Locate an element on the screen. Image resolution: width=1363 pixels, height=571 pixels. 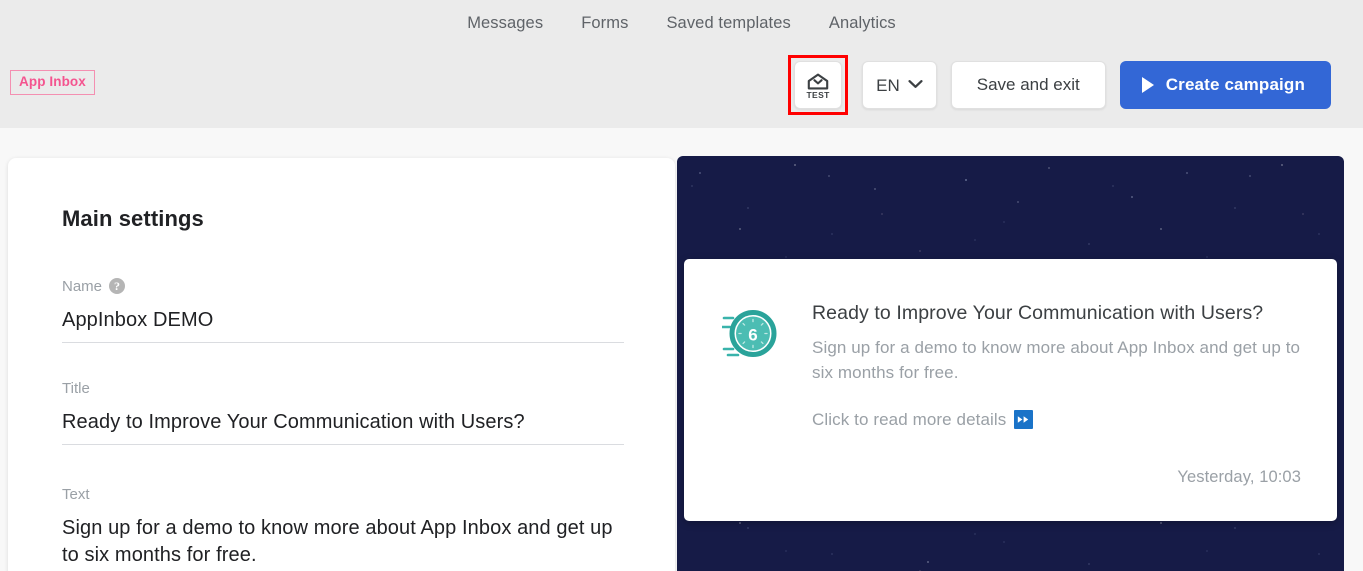
create-campaign-button: Create campaign is located at coordinates (1225, 85).